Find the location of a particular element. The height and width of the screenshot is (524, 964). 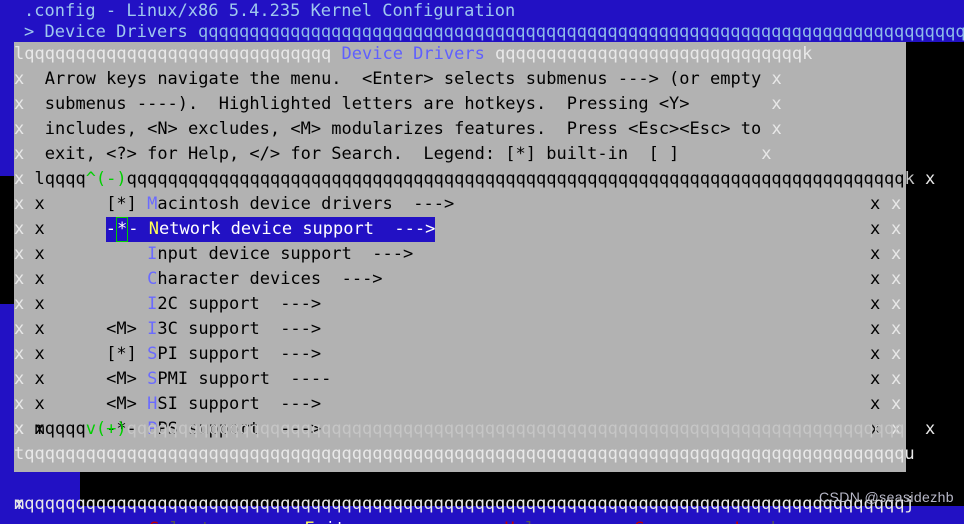

menu-item-label: 2C support ---> is located at coordinates (239, 304).